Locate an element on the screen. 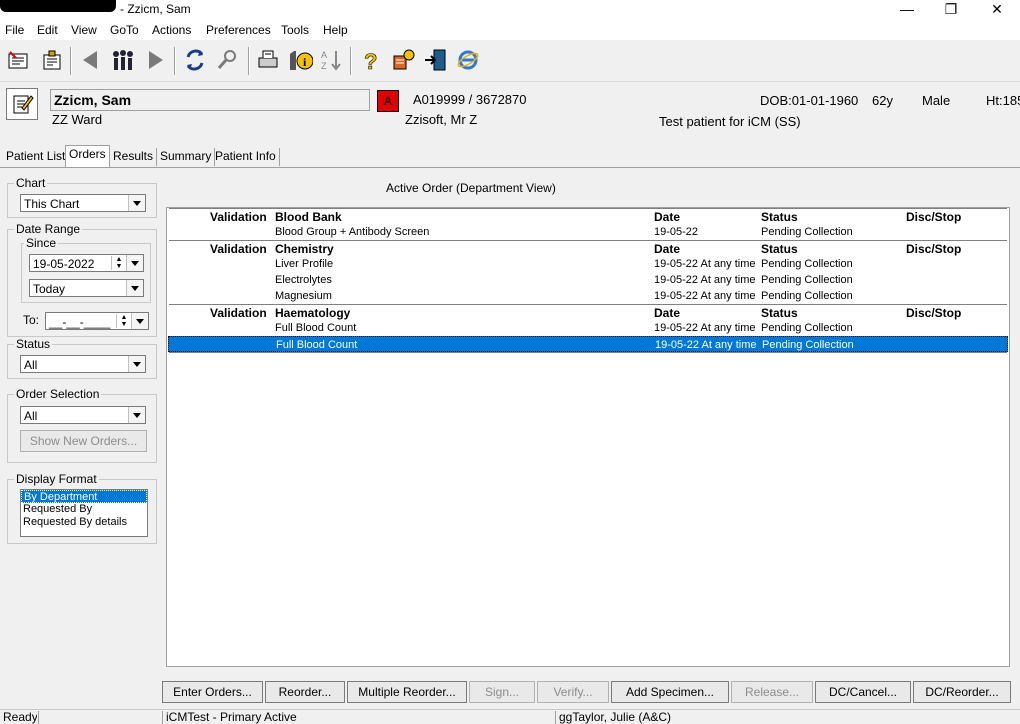 The width and height of the screenshot is (1020, 724). tab-summary: Summary is located at coordinates (186, 157).